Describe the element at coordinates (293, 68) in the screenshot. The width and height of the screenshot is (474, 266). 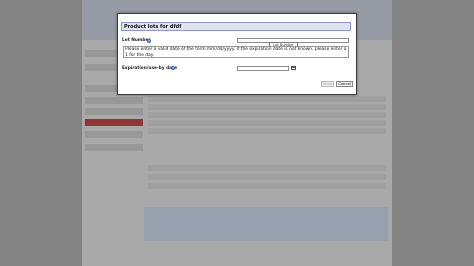
I see `calendar-icon` at that location.